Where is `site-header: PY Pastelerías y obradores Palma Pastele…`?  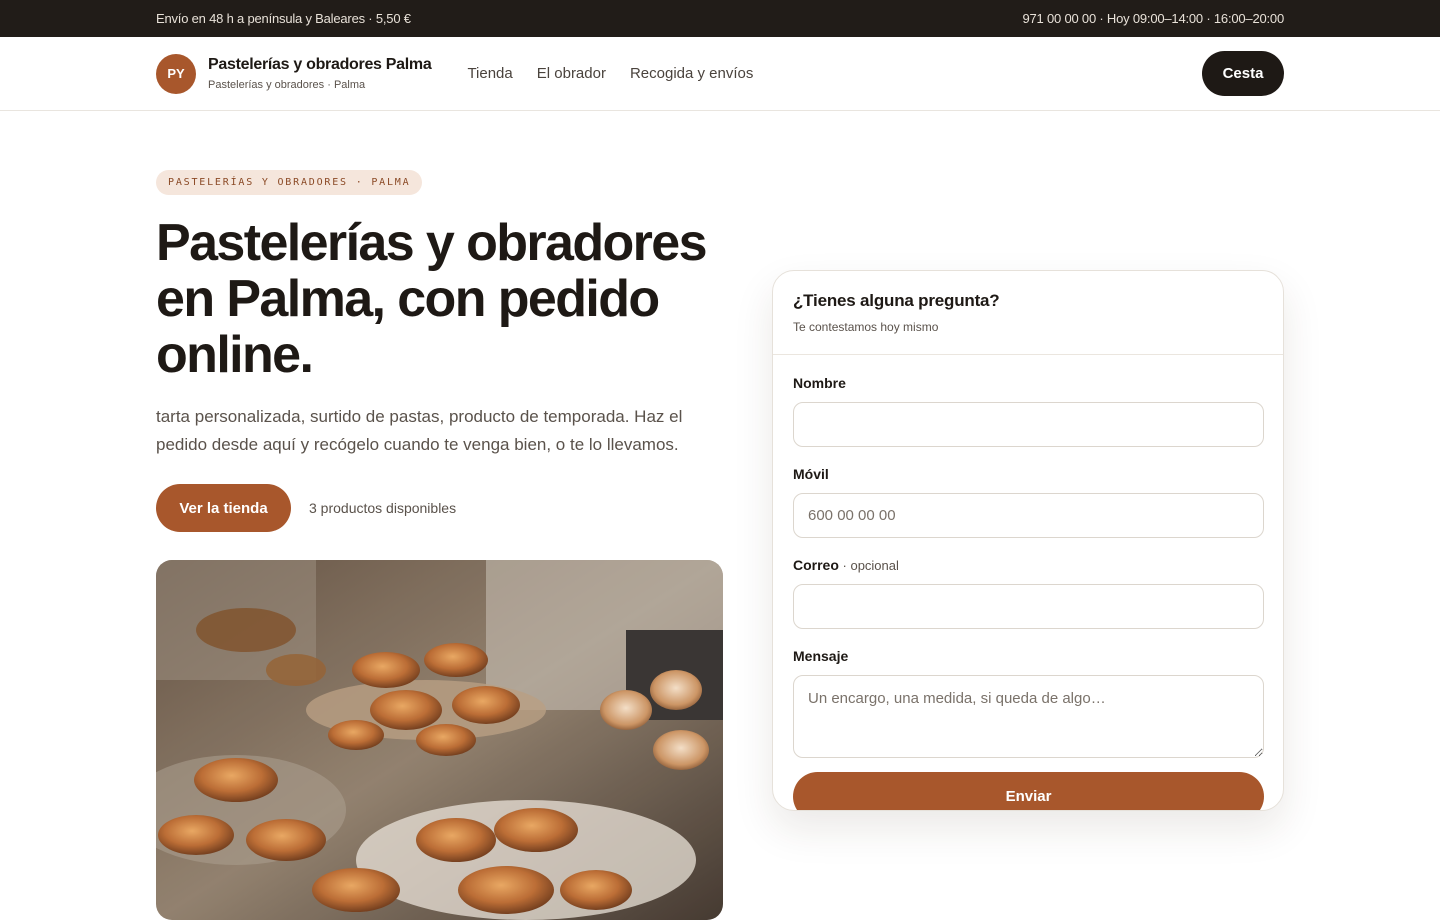 site-header: PY Pastelerías y obradores Palma Pastele… is located at coordinates (720, 74).